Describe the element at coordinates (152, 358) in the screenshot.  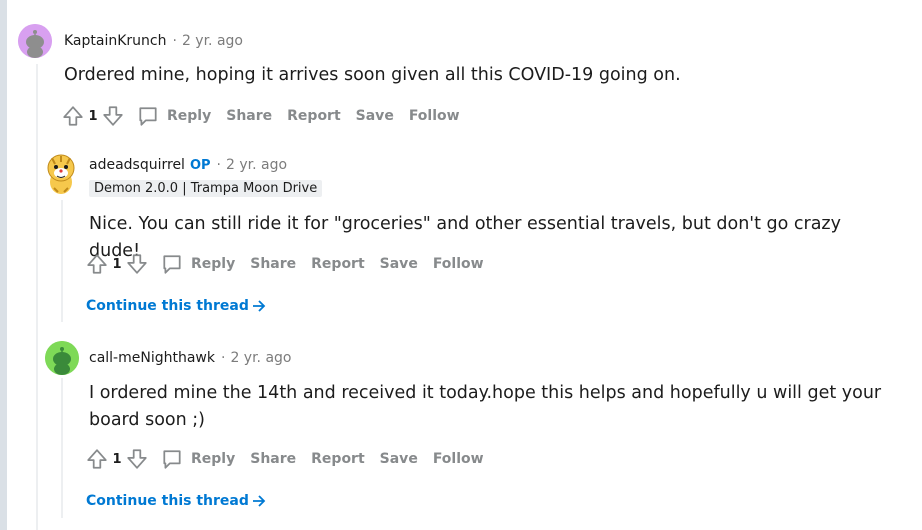
I see `author-name: call-meNighthawk` at that location.